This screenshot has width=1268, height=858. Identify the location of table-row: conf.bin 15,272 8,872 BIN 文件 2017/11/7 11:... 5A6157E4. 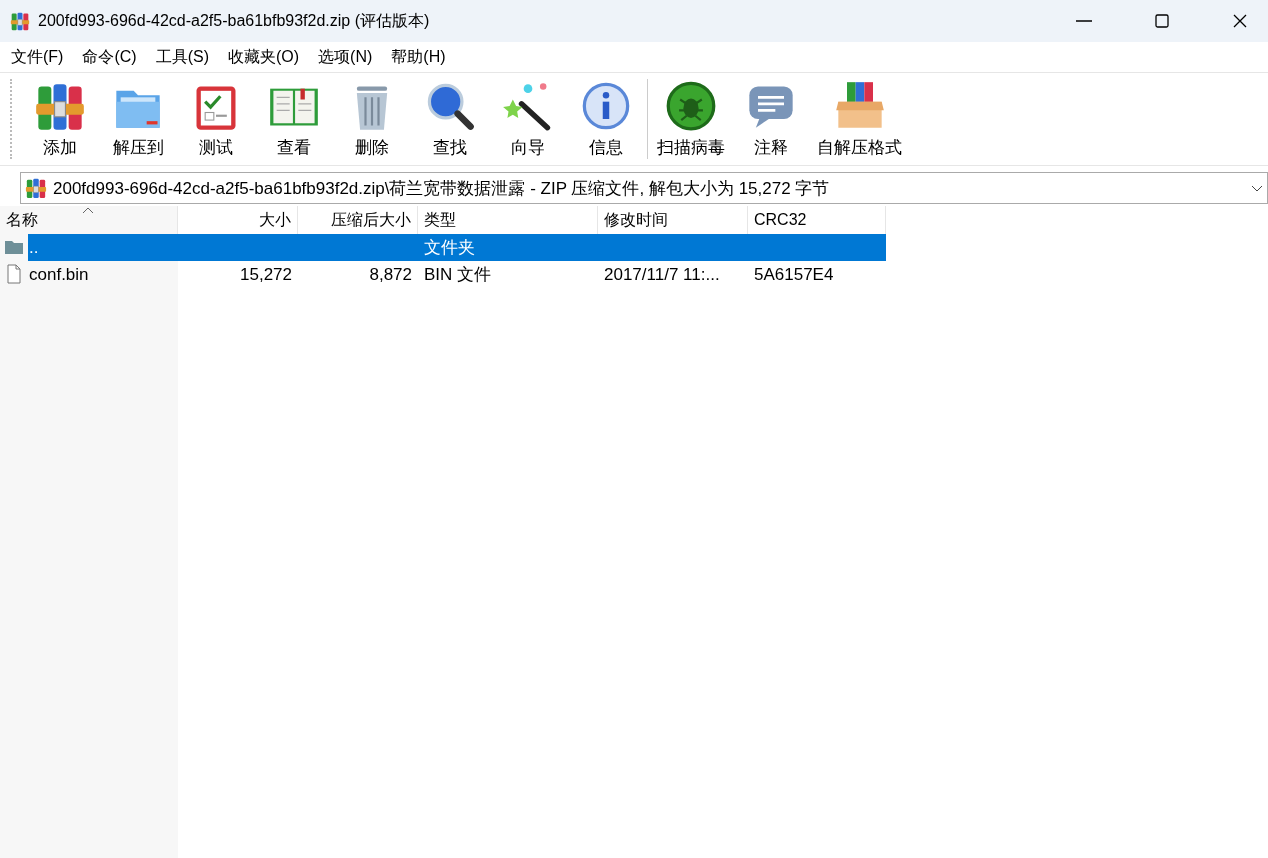
(457, 274).